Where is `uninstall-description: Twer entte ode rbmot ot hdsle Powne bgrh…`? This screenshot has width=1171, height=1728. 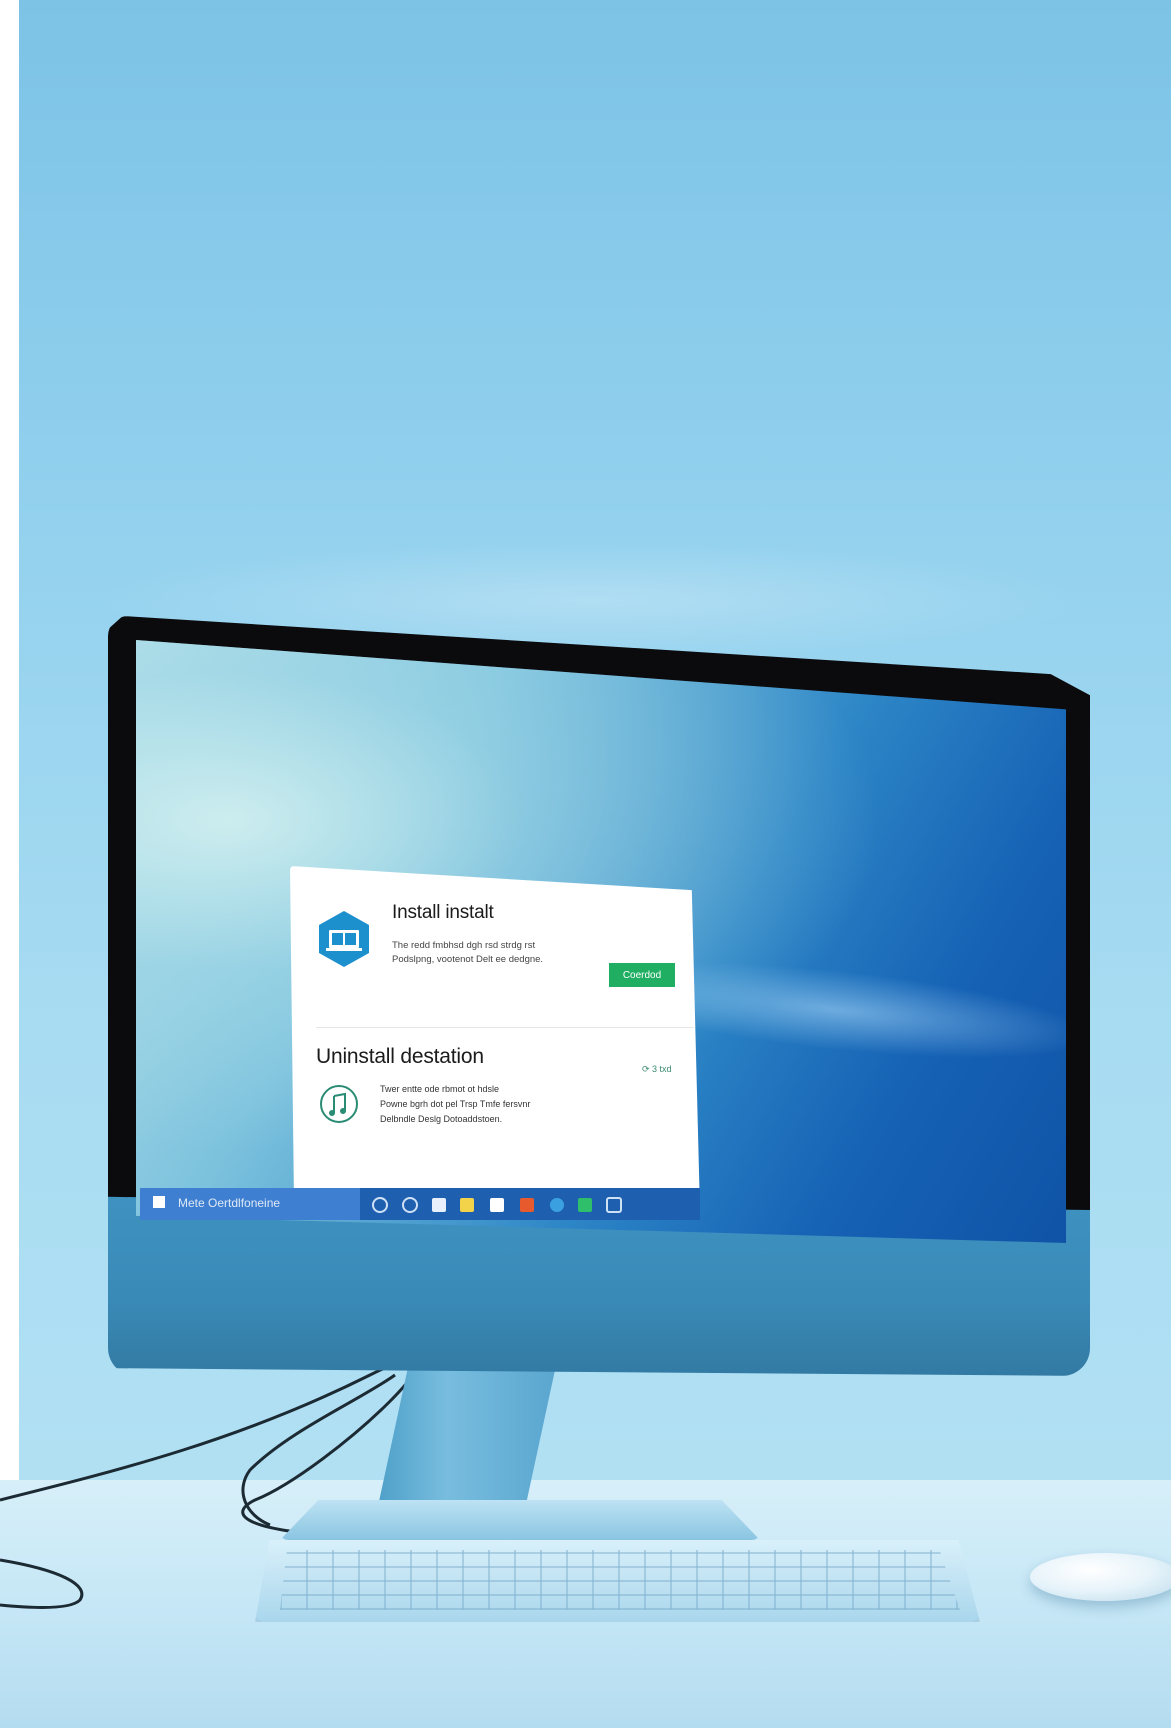 uninstall-description: Twer entte ode rbmot ot hdsle Powne bgrh… is located at coordinates (485, 1104).